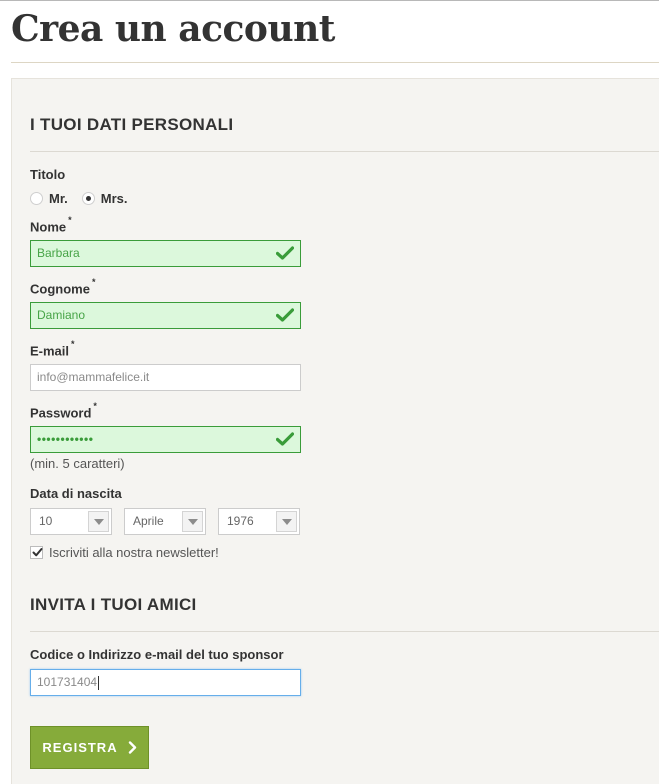 This screenshot has width=659, height=784. Describe the element at coordinates (65, 439) in the screenshot. I see `password-value: ••••••••••••` at that location.